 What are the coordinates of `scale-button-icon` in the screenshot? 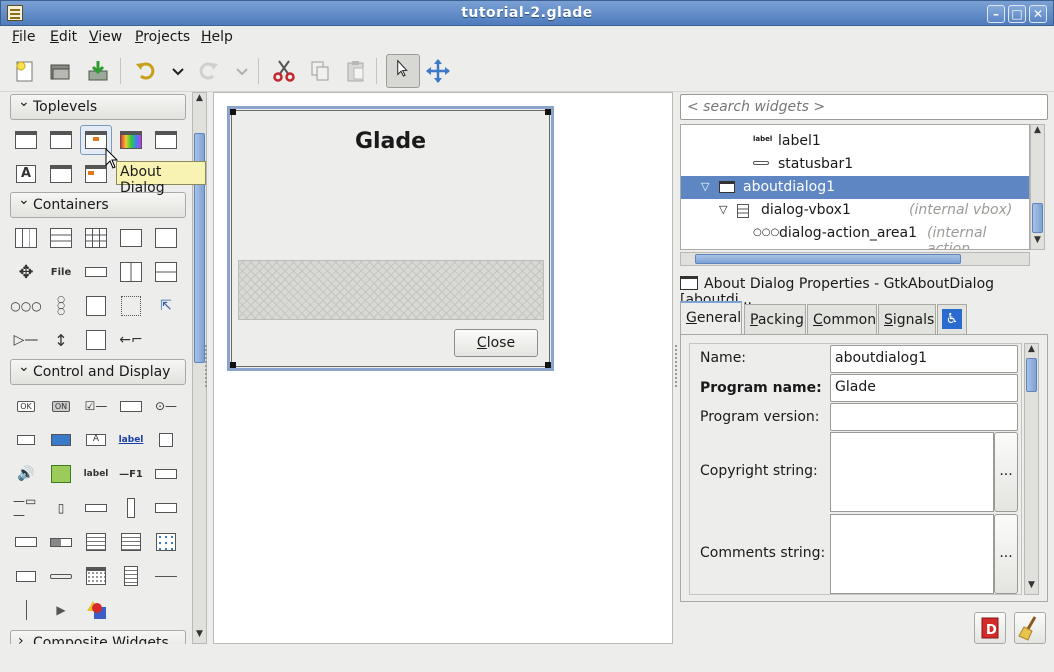 It's located at (166, 440).